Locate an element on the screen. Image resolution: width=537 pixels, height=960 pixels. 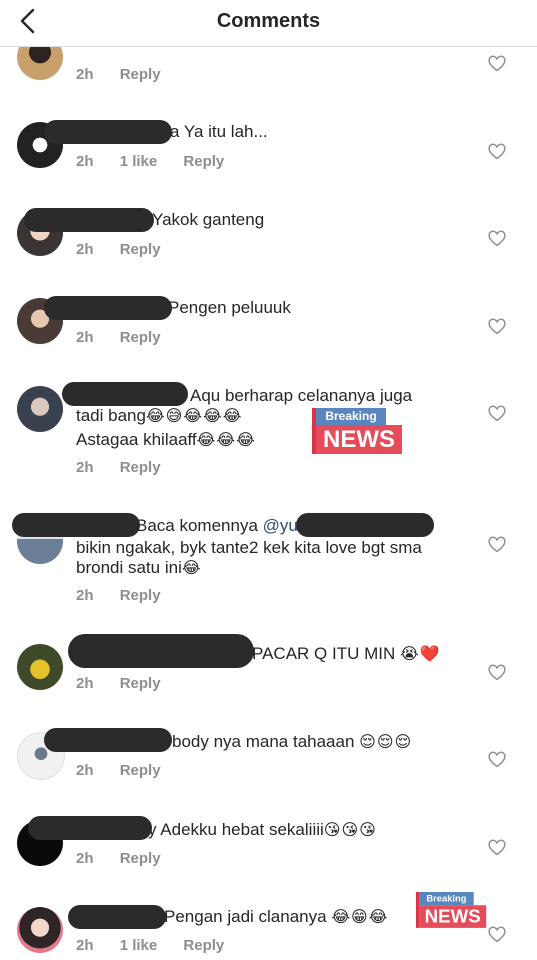
comment-line: Aqu berharap celananya juga is located at coordinates (301, 395).